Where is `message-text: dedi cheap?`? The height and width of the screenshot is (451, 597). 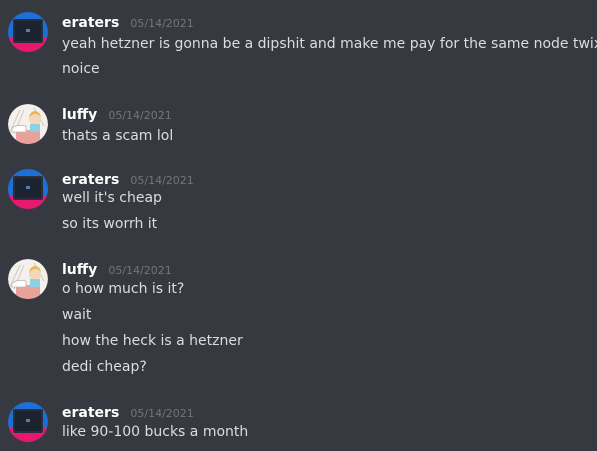 message-text: dedi cheap? is located at coordinates (104, 367).